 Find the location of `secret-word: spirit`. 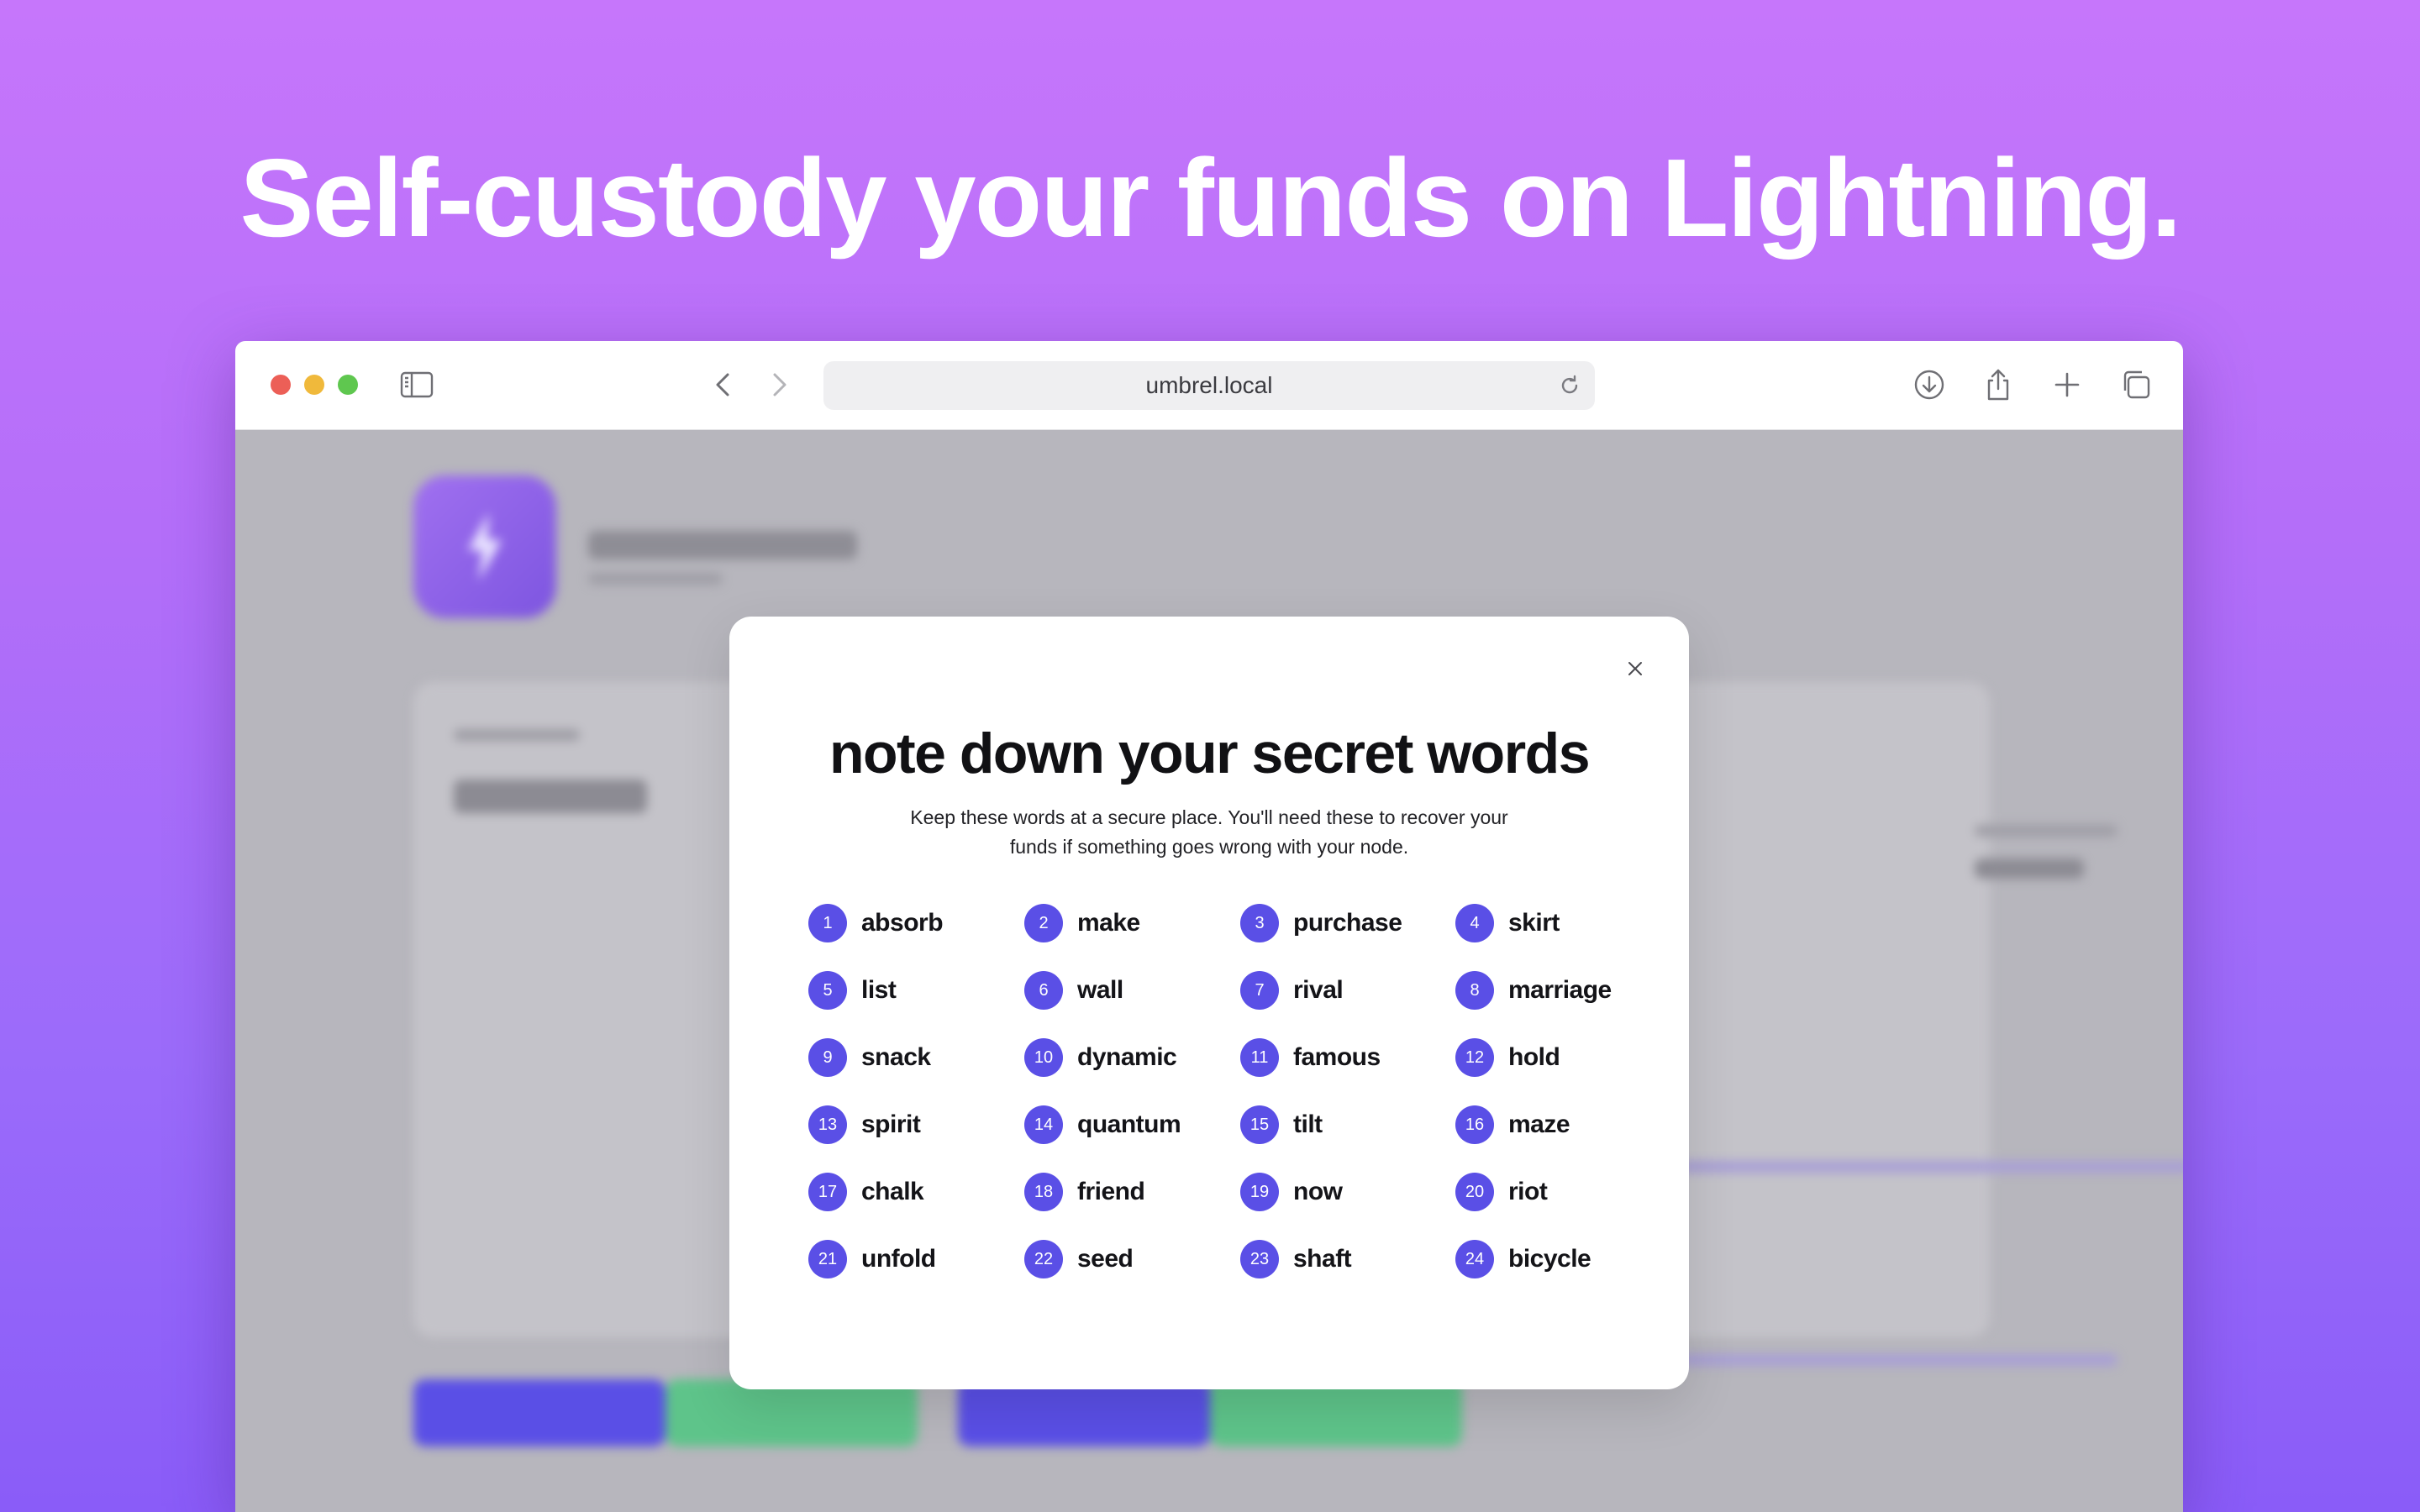

secret-word: spirit is located at coordinates (891, 1124).